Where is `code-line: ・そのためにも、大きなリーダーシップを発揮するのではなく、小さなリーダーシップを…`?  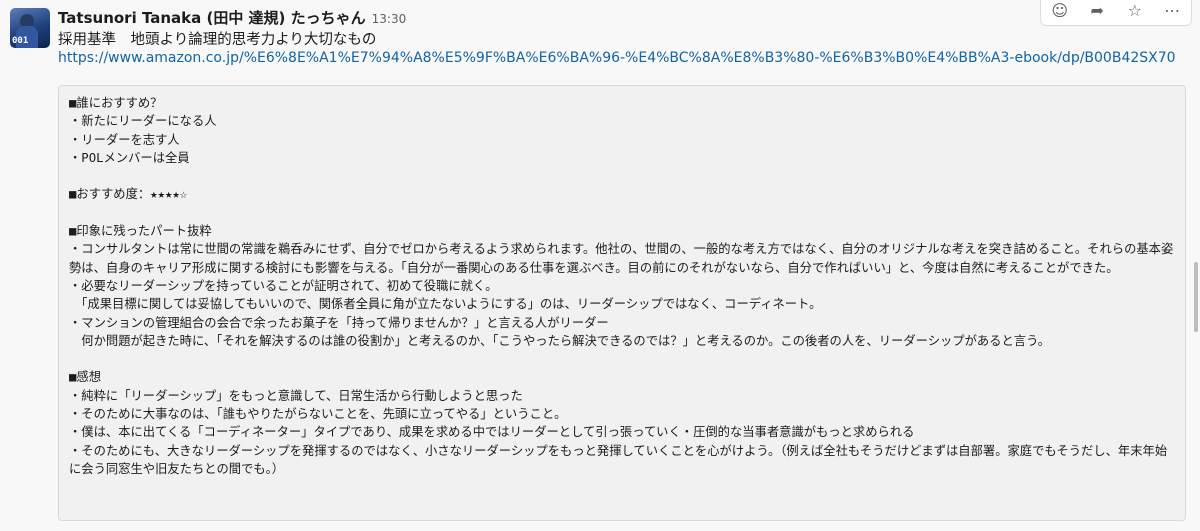
code-line: ・そのためにも、大きなリーダーシップを発揮するのではなく、小さなリーダーシップを… is located at coordinates (618, 459).